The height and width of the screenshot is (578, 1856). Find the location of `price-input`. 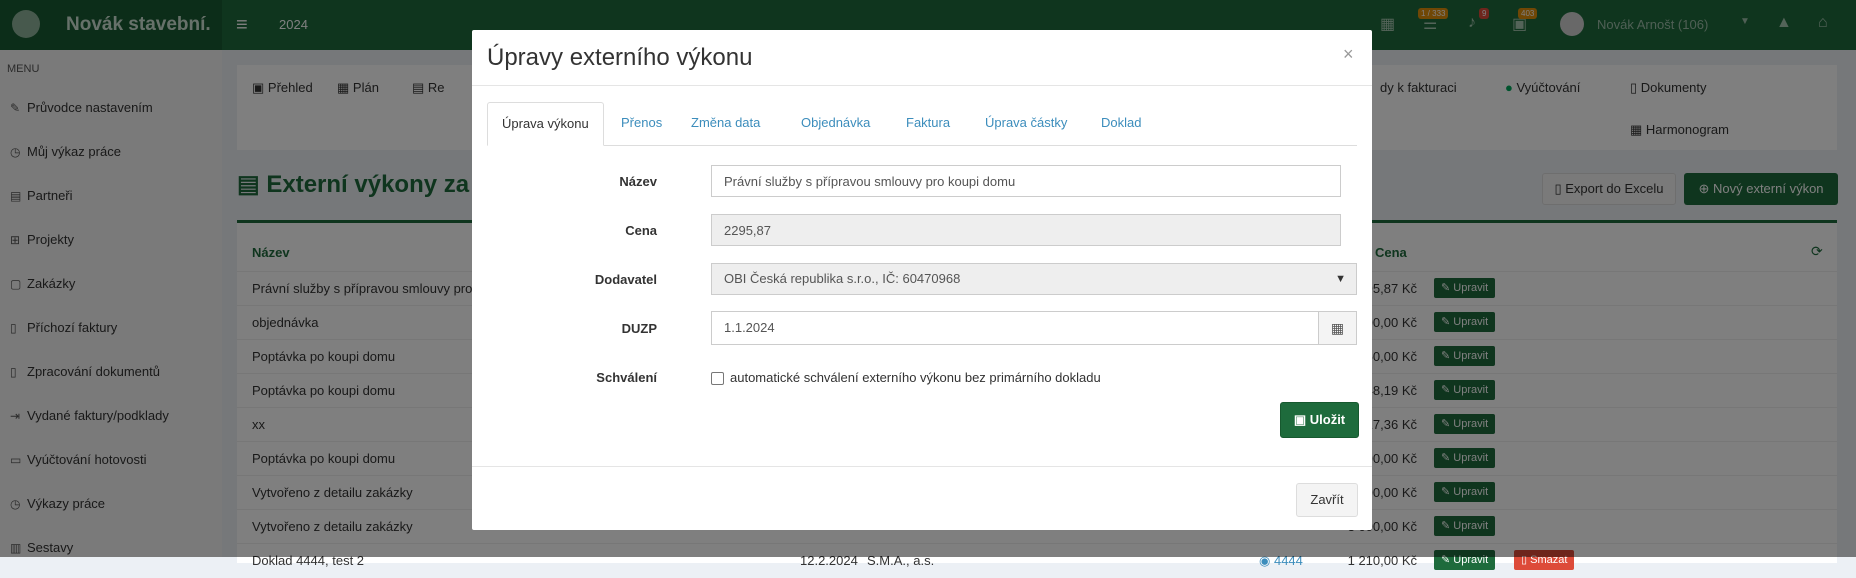

price-input is located at coordinates (1026, 230).